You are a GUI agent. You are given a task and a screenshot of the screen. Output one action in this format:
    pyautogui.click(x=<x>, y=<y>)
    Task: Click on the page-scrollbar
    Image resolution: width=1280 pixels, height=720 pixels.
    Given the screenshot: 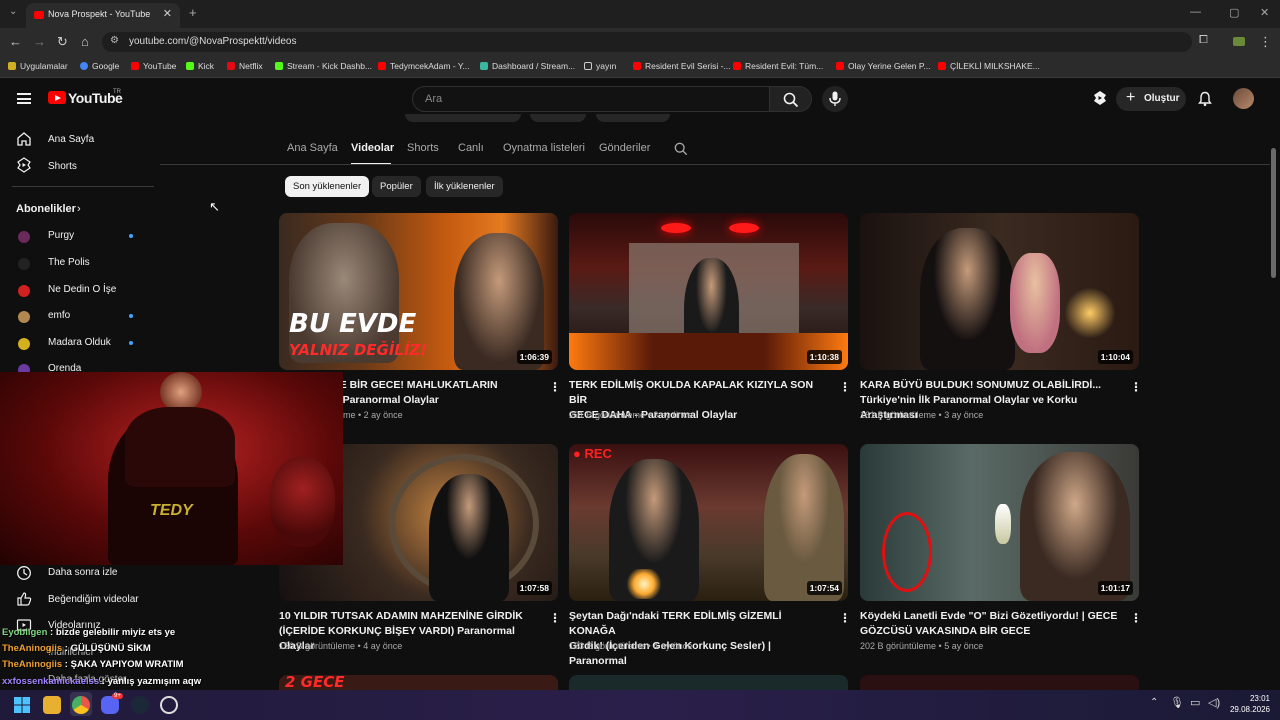 What is the action you would take?
    pyautogui.click(x=1273, y=213)
    